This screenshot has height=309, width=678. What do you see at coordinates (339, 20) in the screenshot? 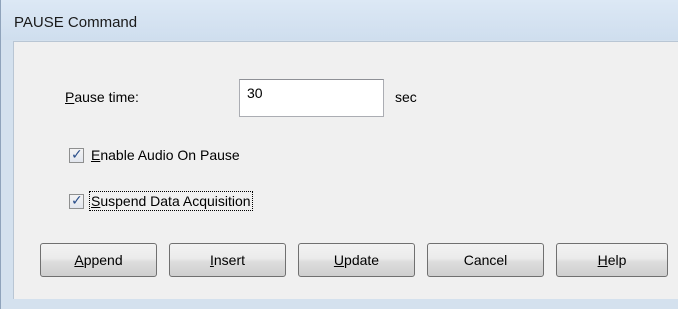
I see `title-bar: PAUSE Command` at bounding box center [339, 20].